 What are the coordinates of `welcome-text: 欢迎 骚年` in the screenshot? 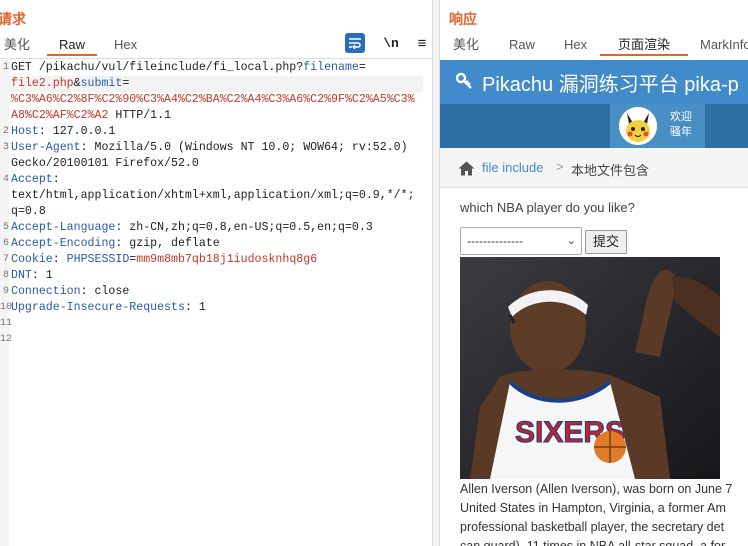 It's located at (681, 125).